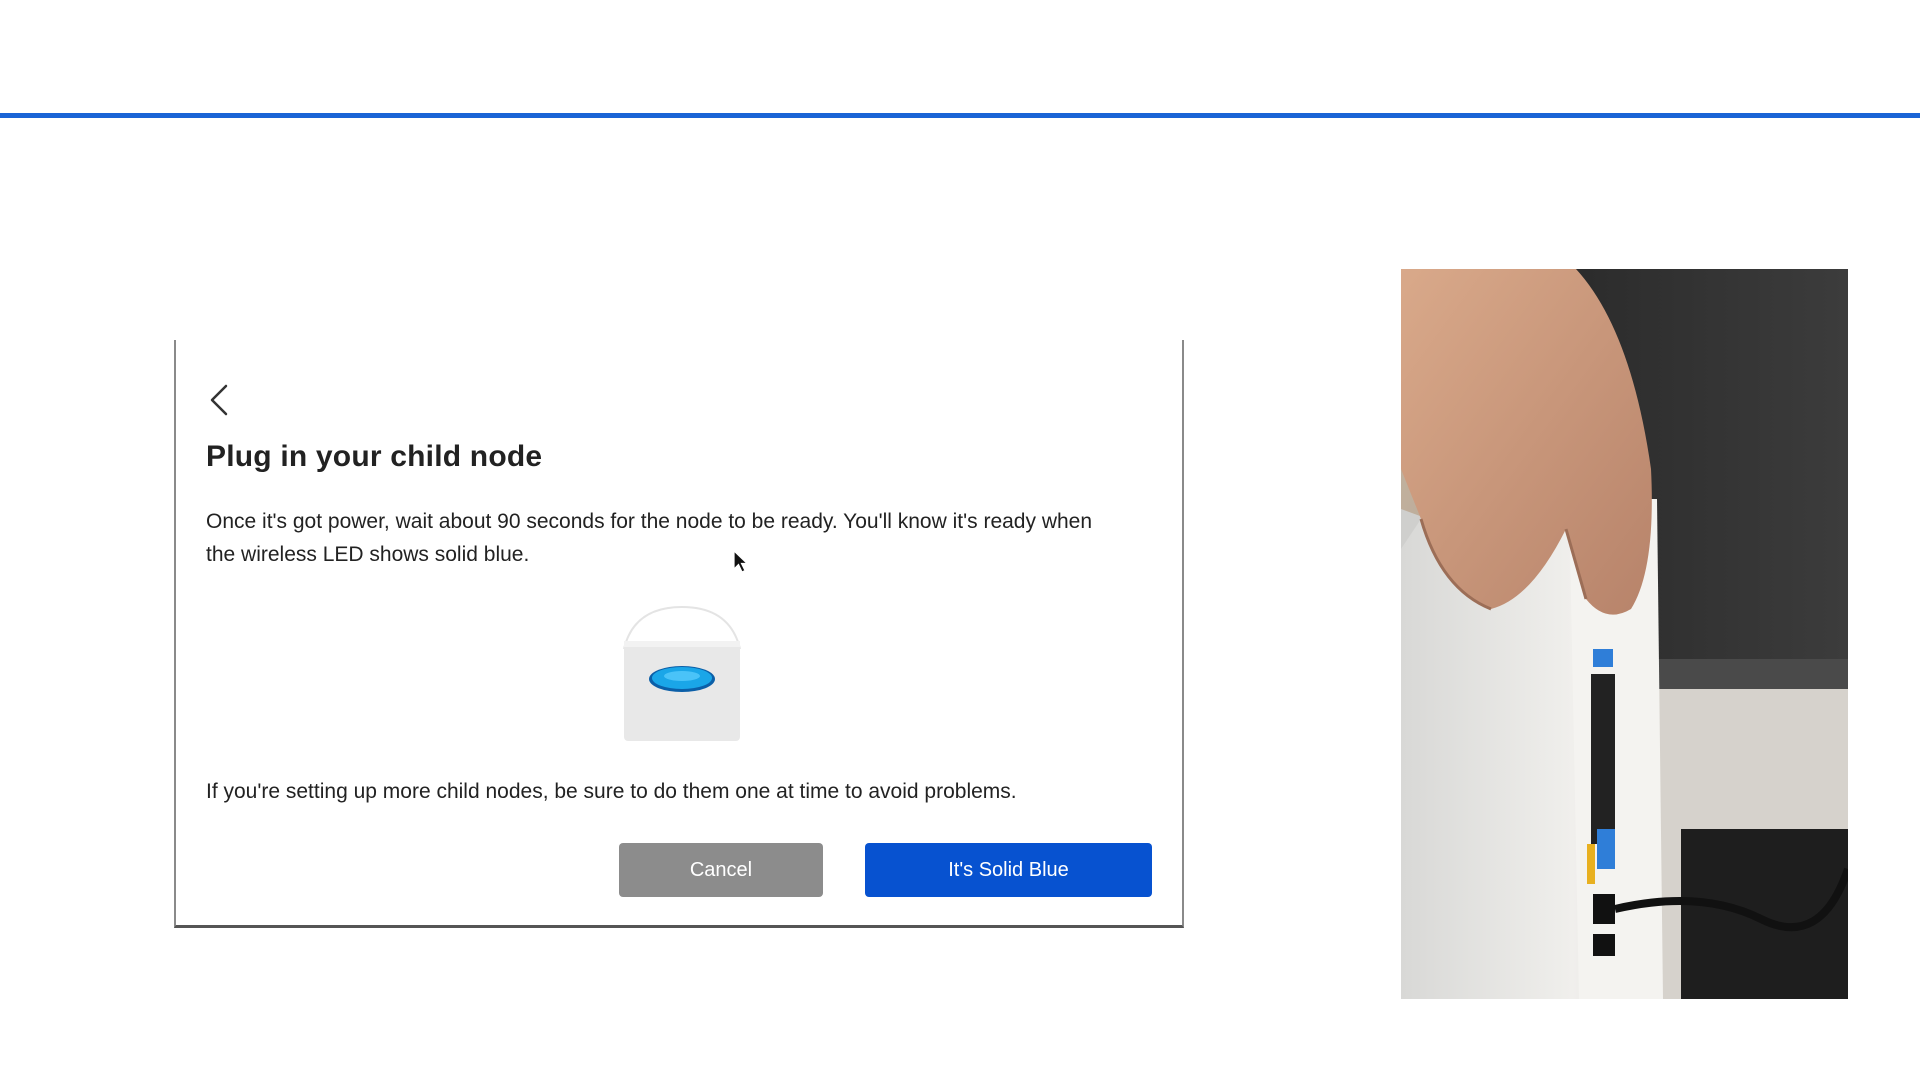 The height and width of the screenshot is (1080, 1920). Describe the element at coordinates (1008, 870) in the screenshot. I see `its-solid-blue-button: It's Solid Blue` at that location.